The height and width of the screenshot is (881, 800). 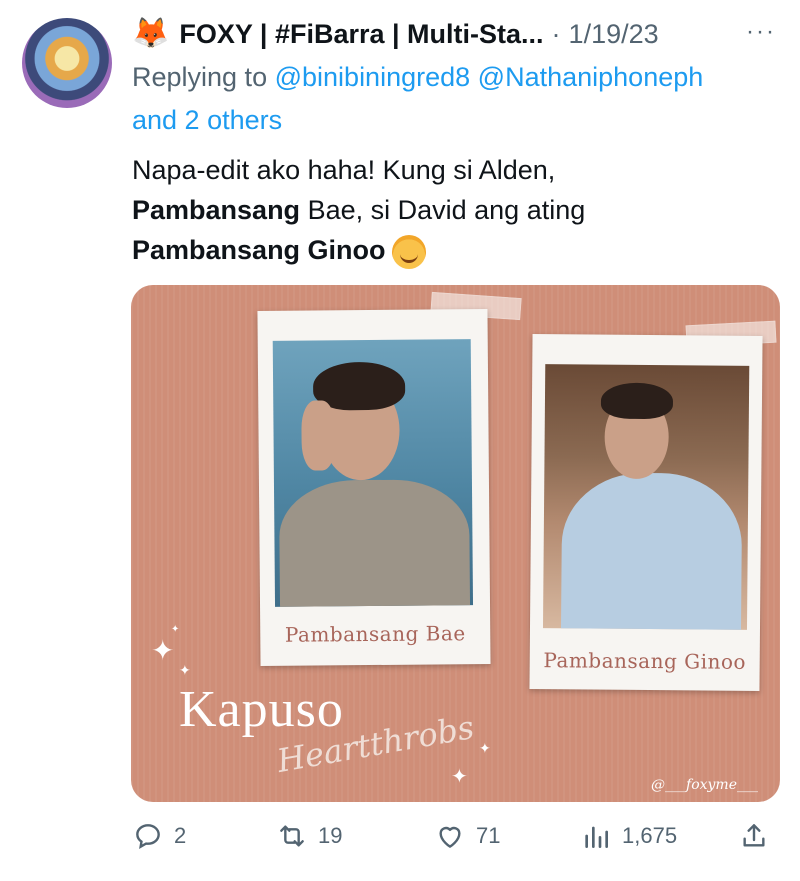 I want to click on reply-icon, so click(x=148, y=836).